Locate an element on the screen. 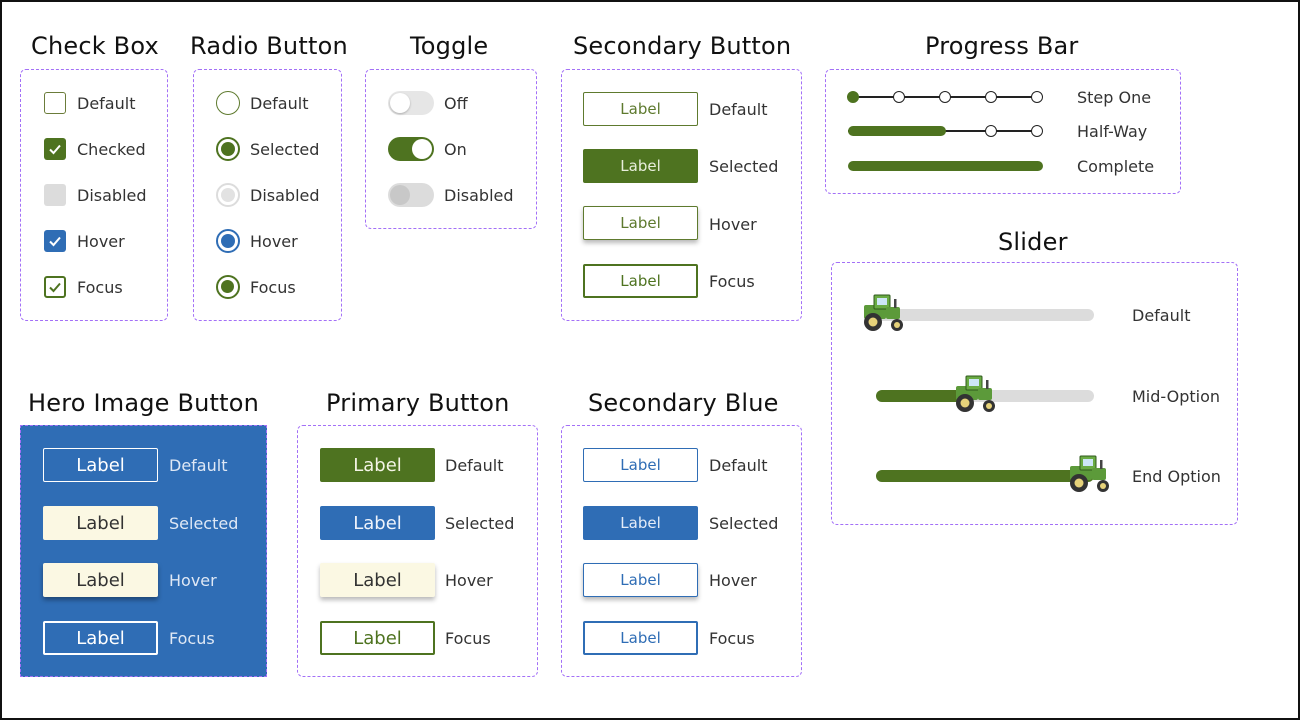 The image size is (1300, 720). slider-mid-option-label: Mid-Option is located at coordinates (1176, 396).